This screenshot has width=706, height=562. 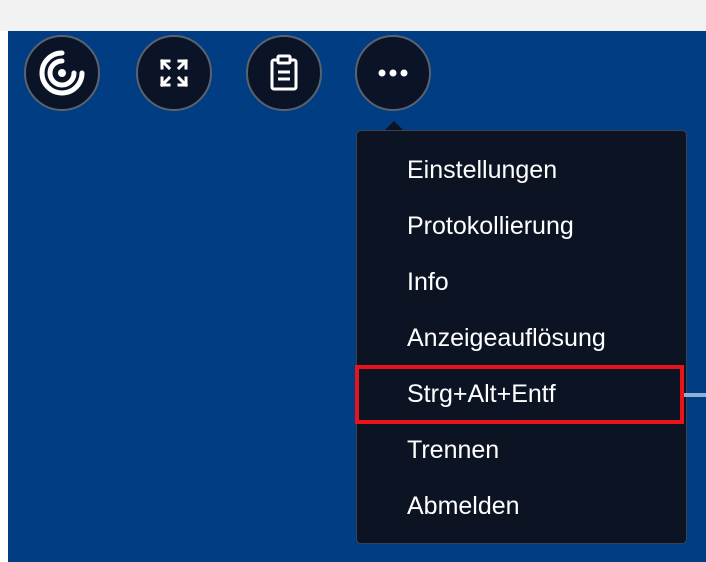 What do you see at coordinates (506, 337) in the screenshot?
I see `menu-item-label: Anzeigeauflösung` at bounding box center [506, 337].